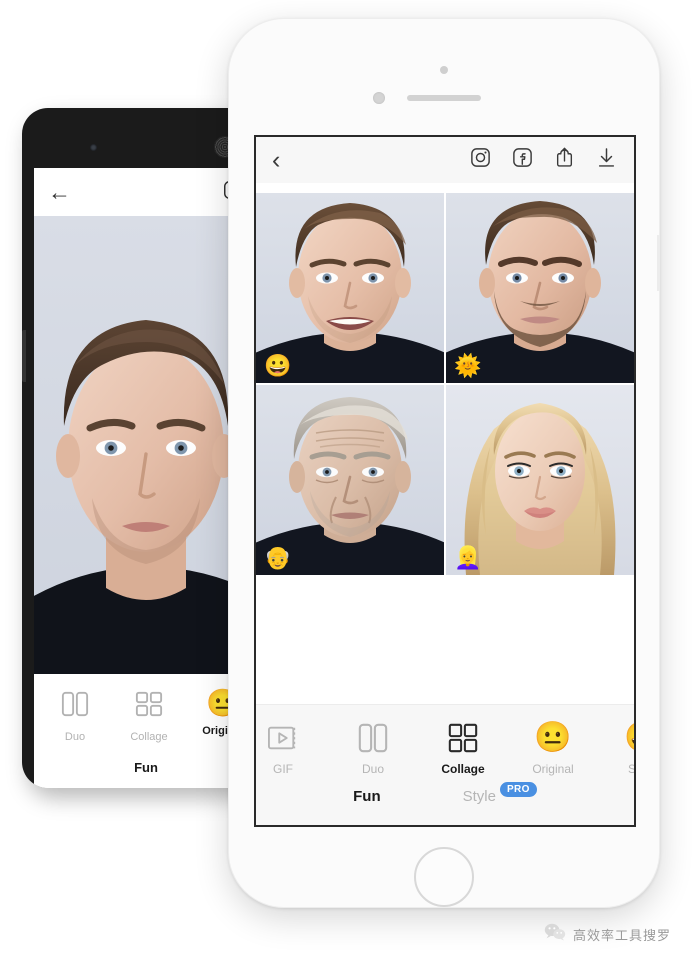 The image size is (693, 962). I want to click on content-spacer, so click(445, 612).